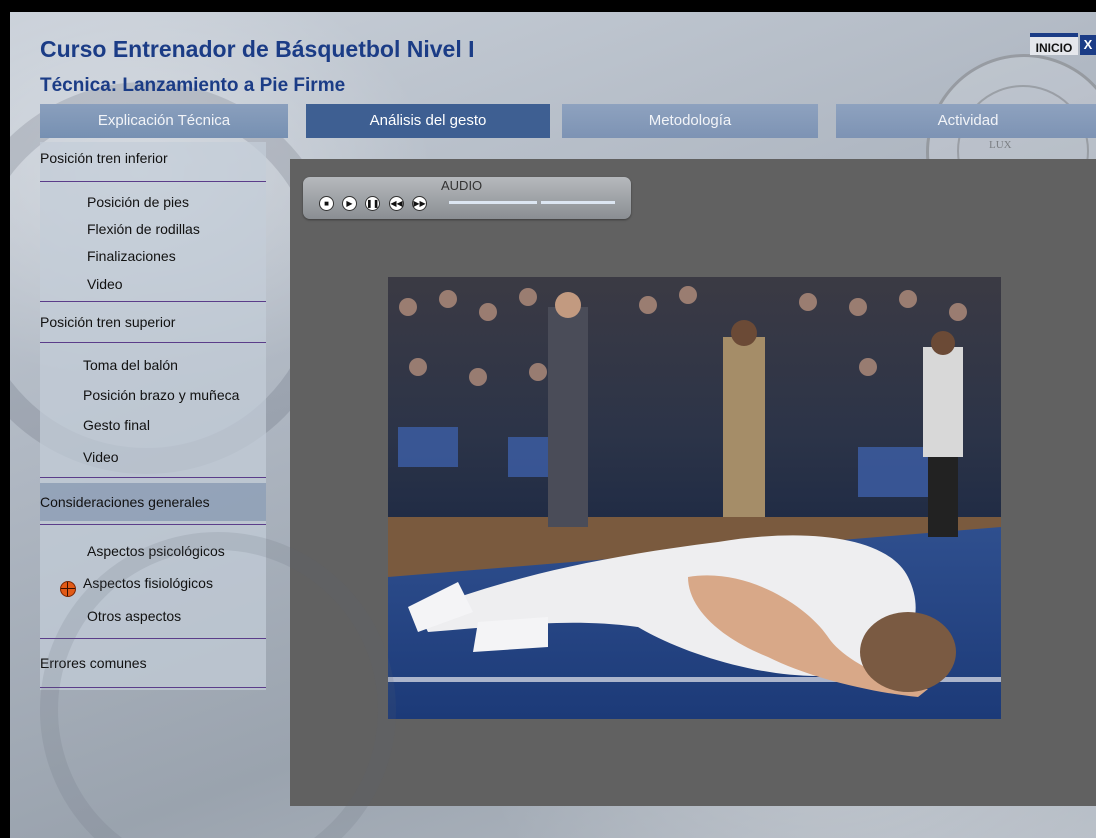 The image size is (1096, 838). What do you see at coordinates (428, 121) in the screenshot?
I see `tab-analisis-del-gesto: Análisis del gesto` at bounding box center [428, 121].